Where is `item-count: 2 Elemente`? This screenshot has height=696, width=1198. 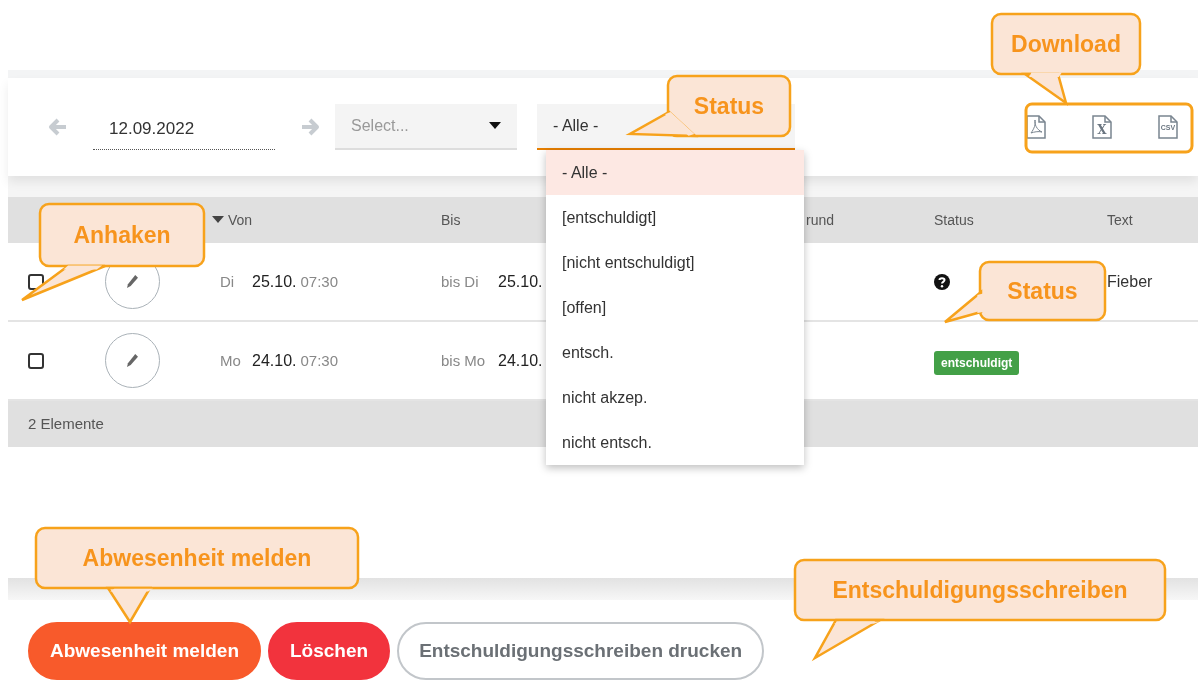
item-count: 2 Elemente is located at coordinates (66, 423).